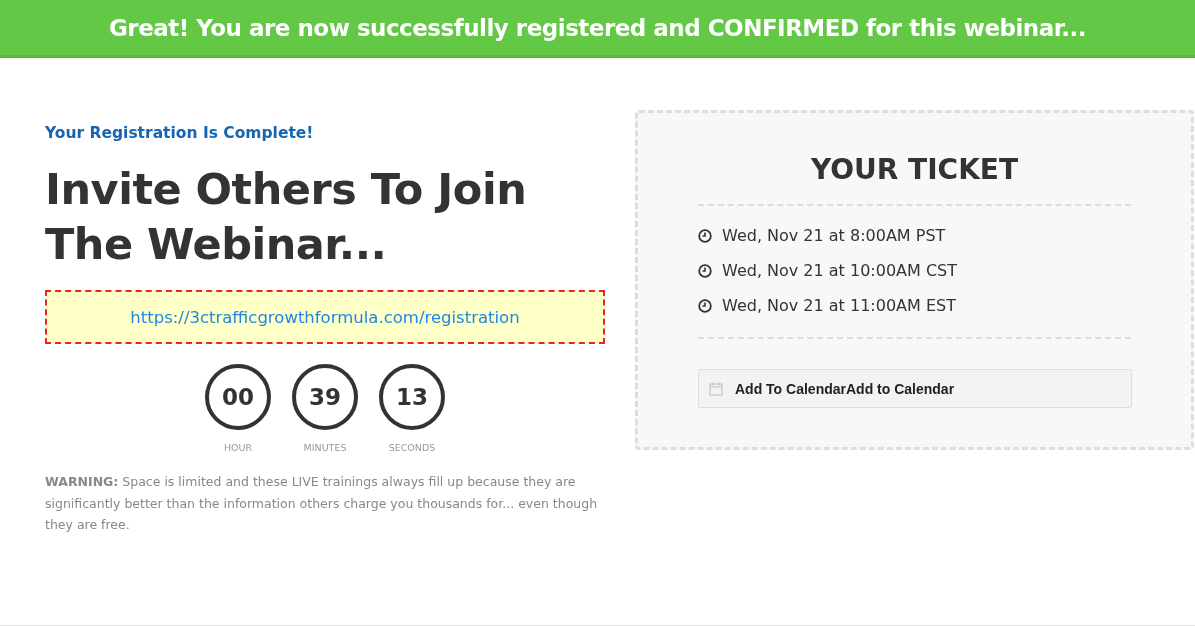  Describe the element at coordinates (180, 133) in the screenshot. I see `status-text: Your Registration Is Complete!` at that location.